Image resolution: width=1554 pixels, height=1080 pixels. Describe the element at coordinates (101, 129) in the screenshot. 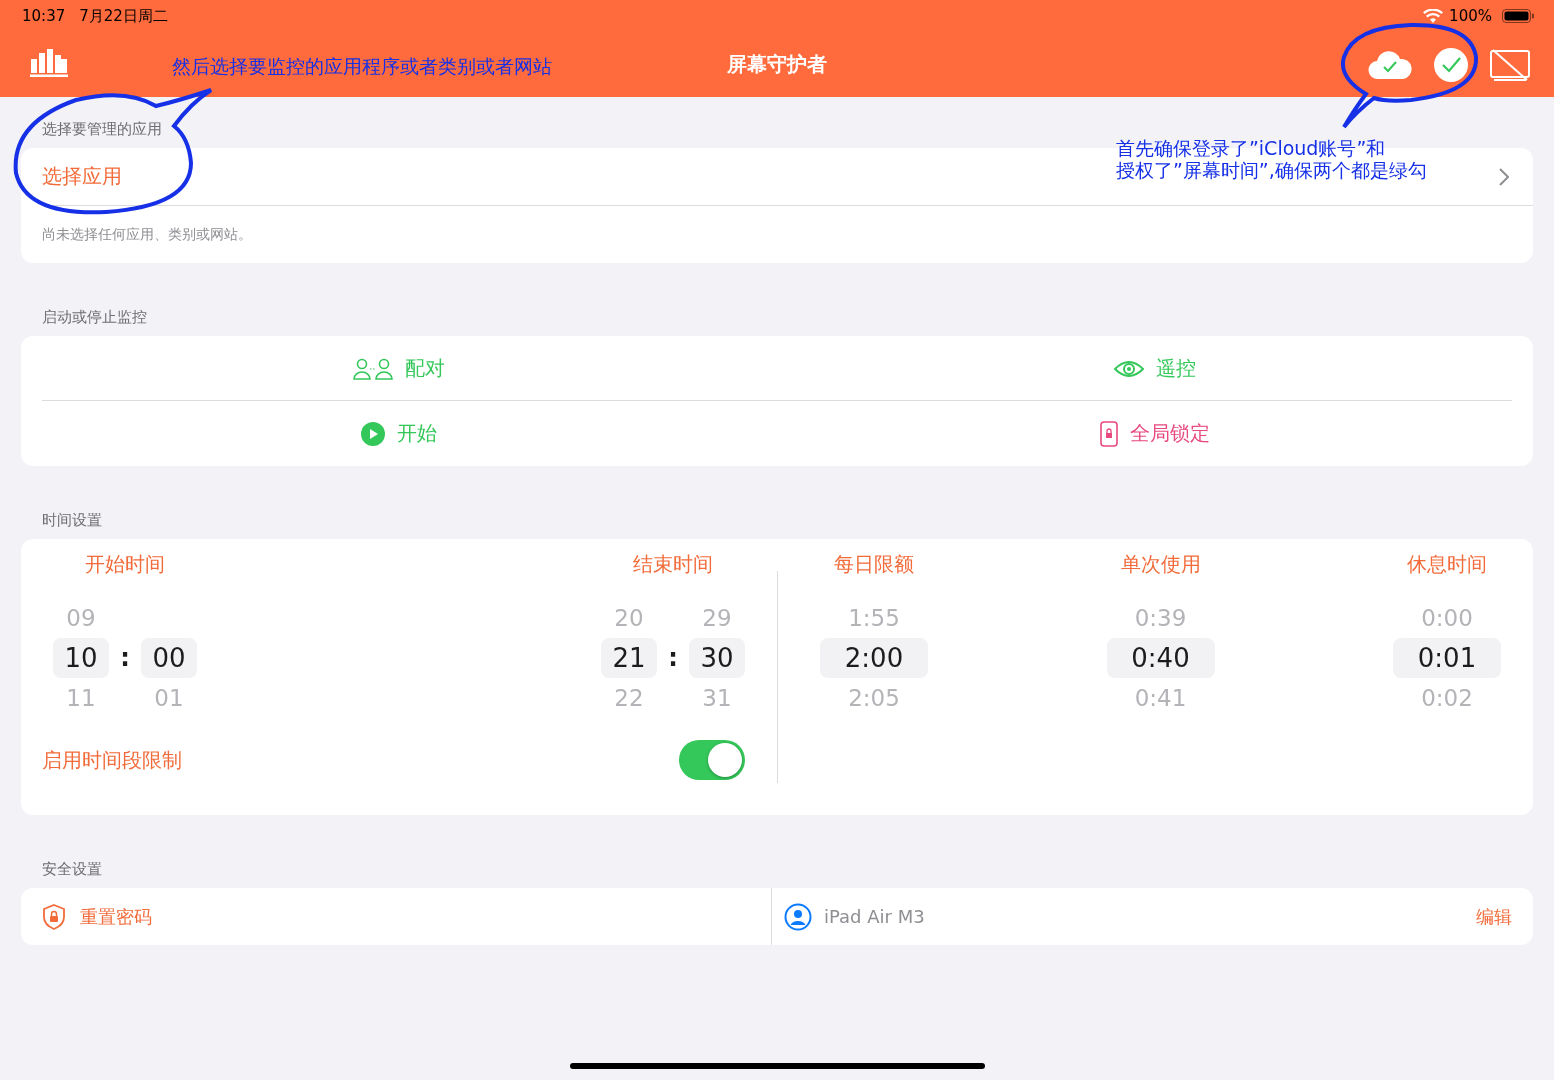

I see `section-header: 选择要管理的应用` at that location.